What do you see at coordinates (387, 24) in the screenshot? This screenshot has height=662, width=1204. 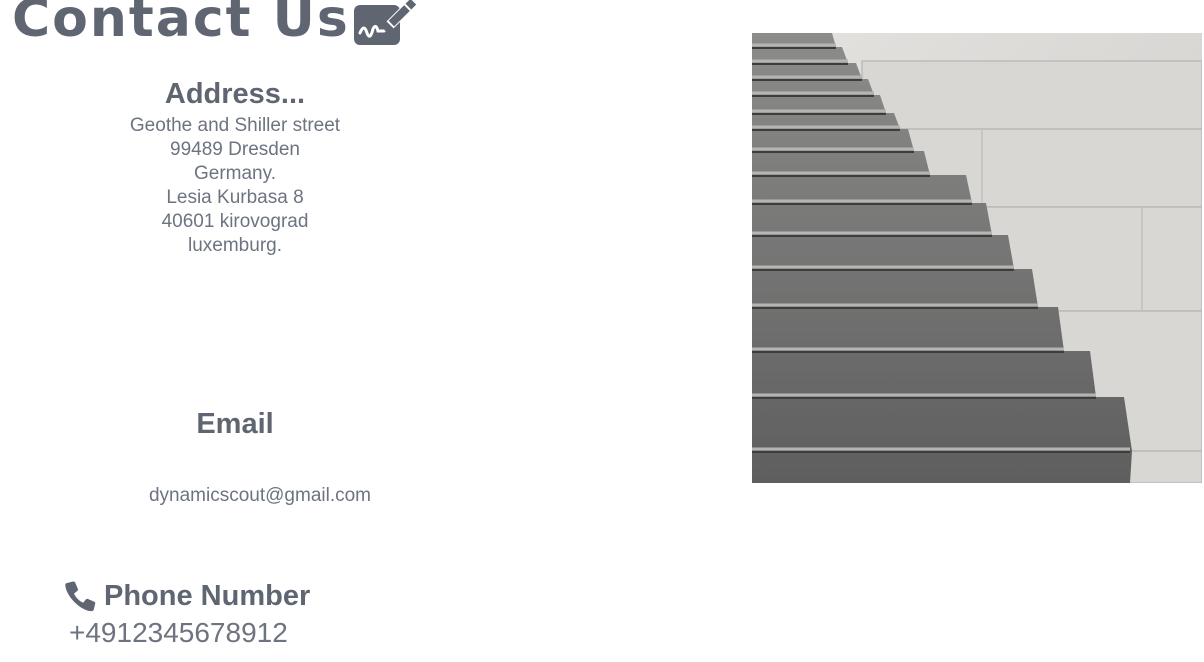 I see `signature-edit-icon` at bounding box center [387, 24].